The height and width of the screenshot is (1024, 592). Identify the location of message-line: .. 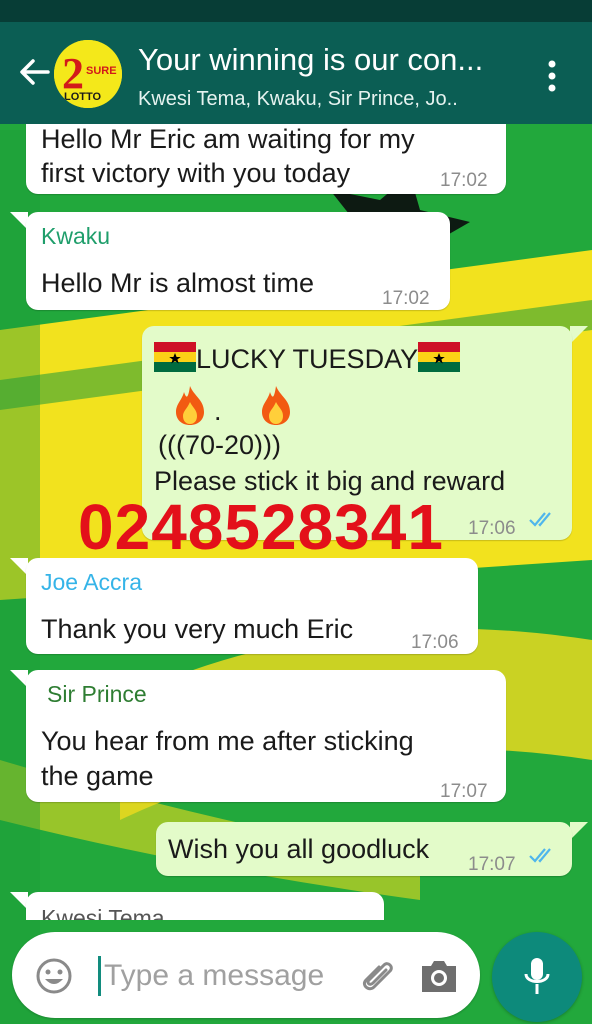
(233, 406).